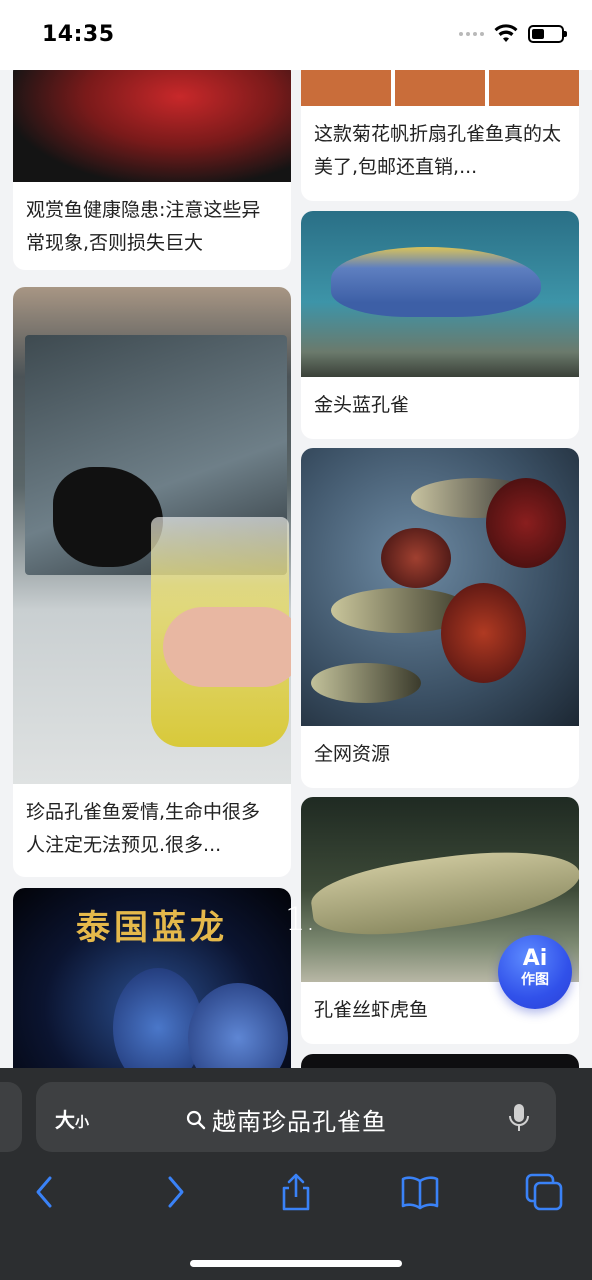 The image size is (592, 1280). What do you see at coordinates (296, 35) in the screenshot?
I see `status-bar: 14:35` at bounding box center [296, 35].